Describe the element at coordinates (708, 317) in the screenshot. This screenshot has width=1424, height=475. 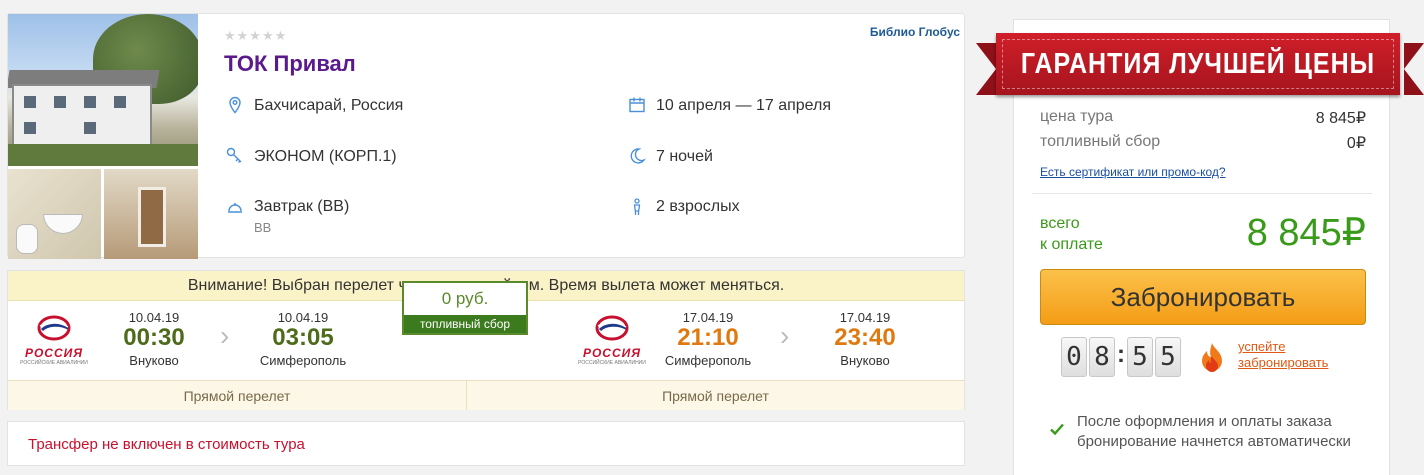
I see `departure-date: 17.04.19` at that location.